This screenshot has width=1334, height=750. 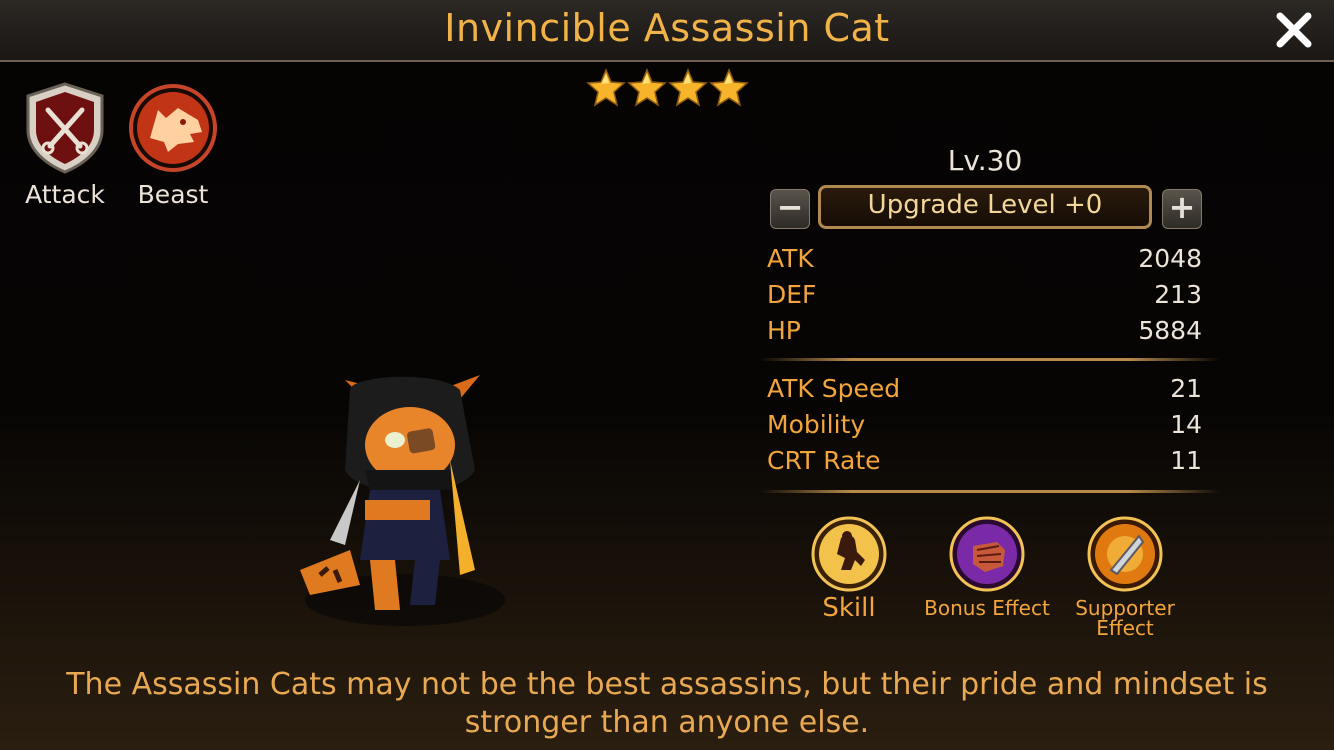 I want to click on supporter-effect-button: Supporter Effect, so click(x=1125, y=577).